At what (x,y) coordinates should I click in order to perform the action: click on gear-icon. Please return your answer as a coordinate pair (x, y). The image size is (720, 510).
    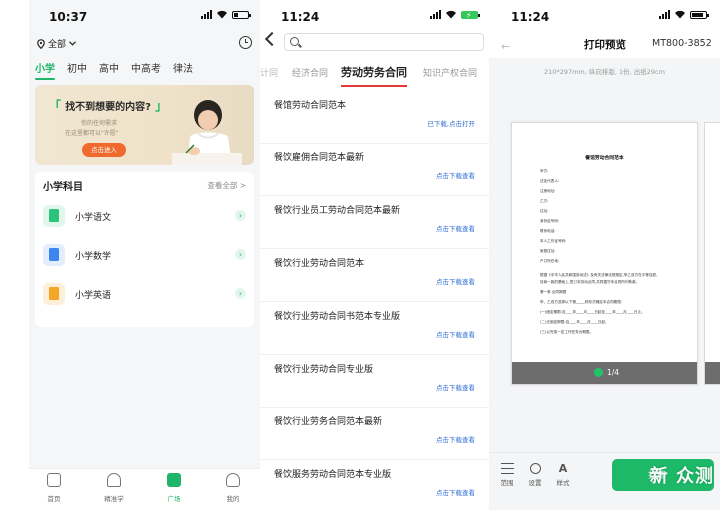
    Looking at the image, I should click on (535, 468).